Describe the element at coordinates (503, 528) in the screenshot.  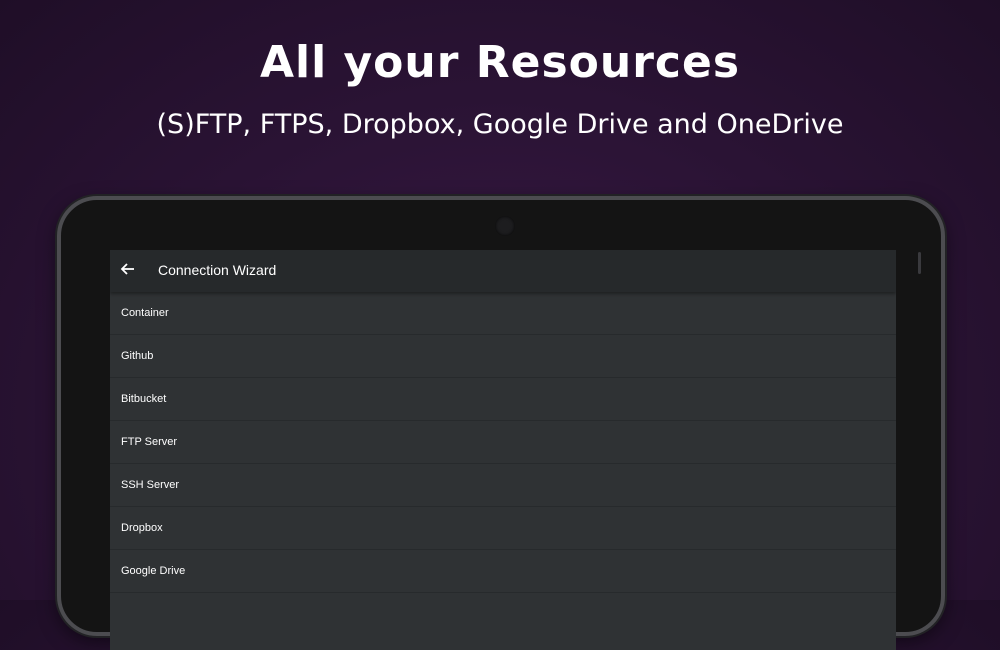
I see `list-item-dropbox: Dropbox` at that location.